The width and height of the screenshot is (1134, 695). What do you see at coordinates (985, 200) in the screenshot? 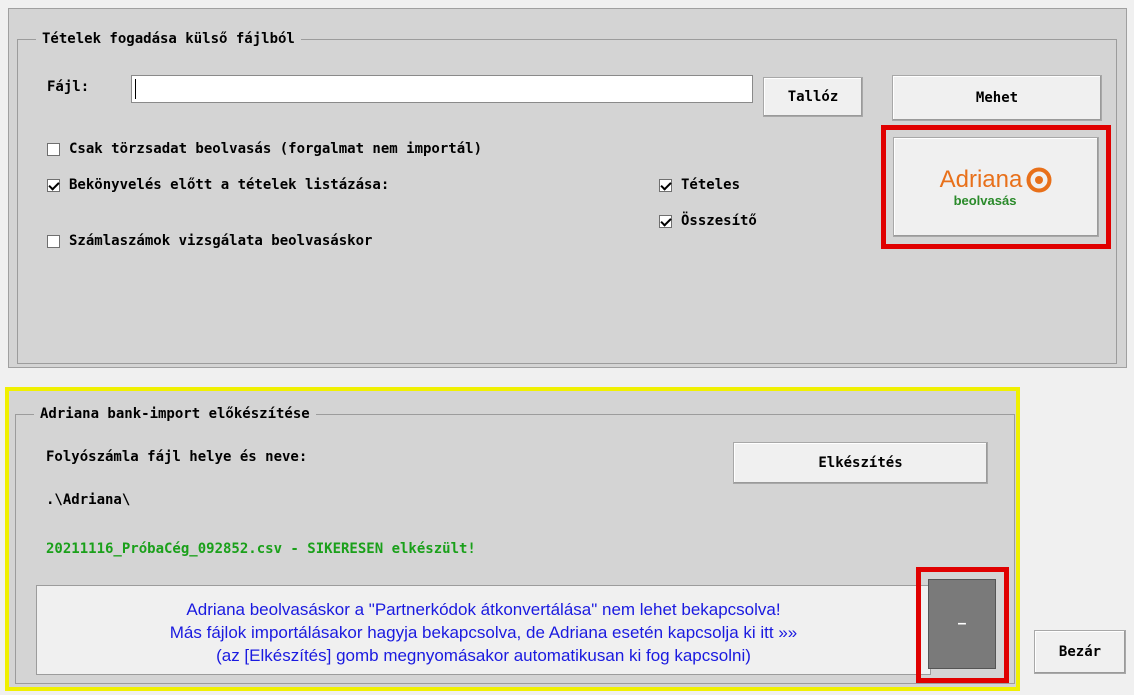
I see `adriana-sub-text: beolvasás` at bounding box center [985, 200].